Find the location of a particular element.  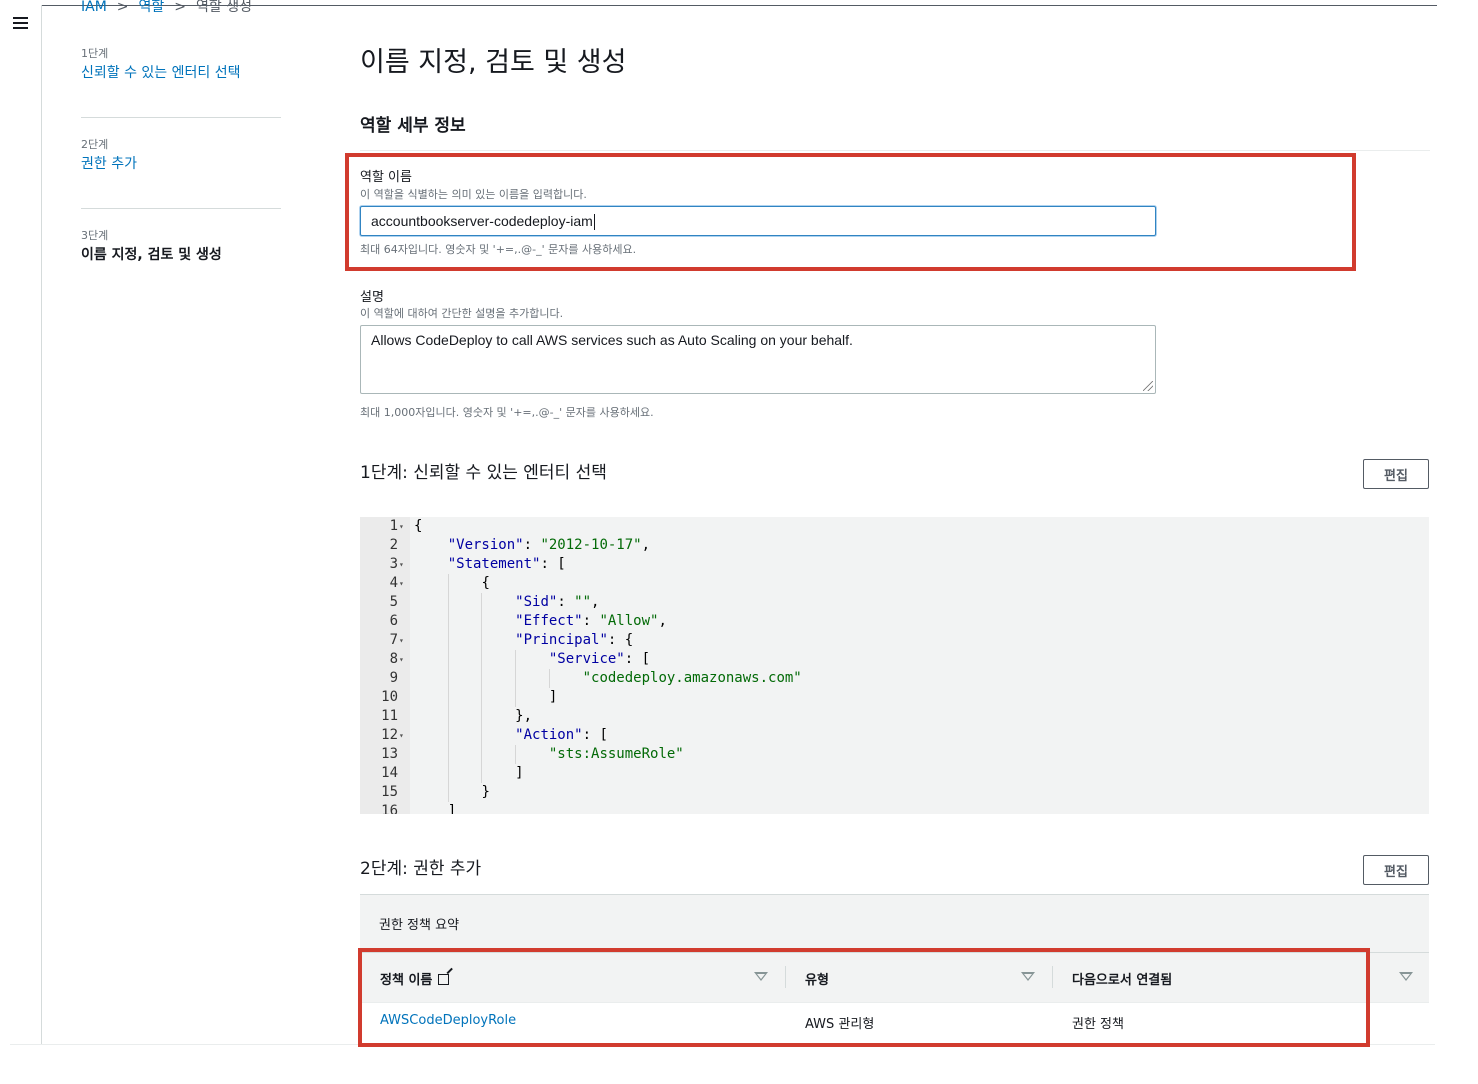

step-2: 2단계 권한 추가 is located at coordinates (181, 173).